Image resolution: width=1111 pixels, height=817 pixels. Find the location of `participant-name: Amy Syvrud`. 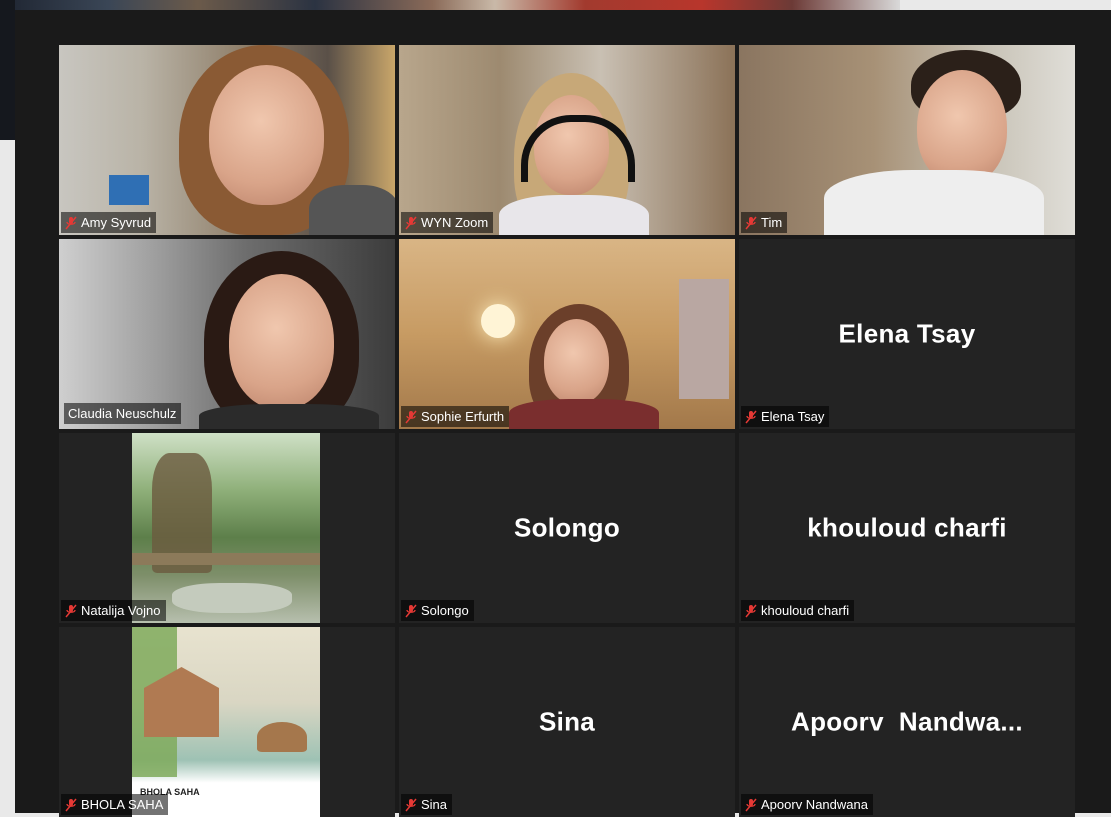

participant-name: Amy Syvrud is located at coordinates (116, 222).